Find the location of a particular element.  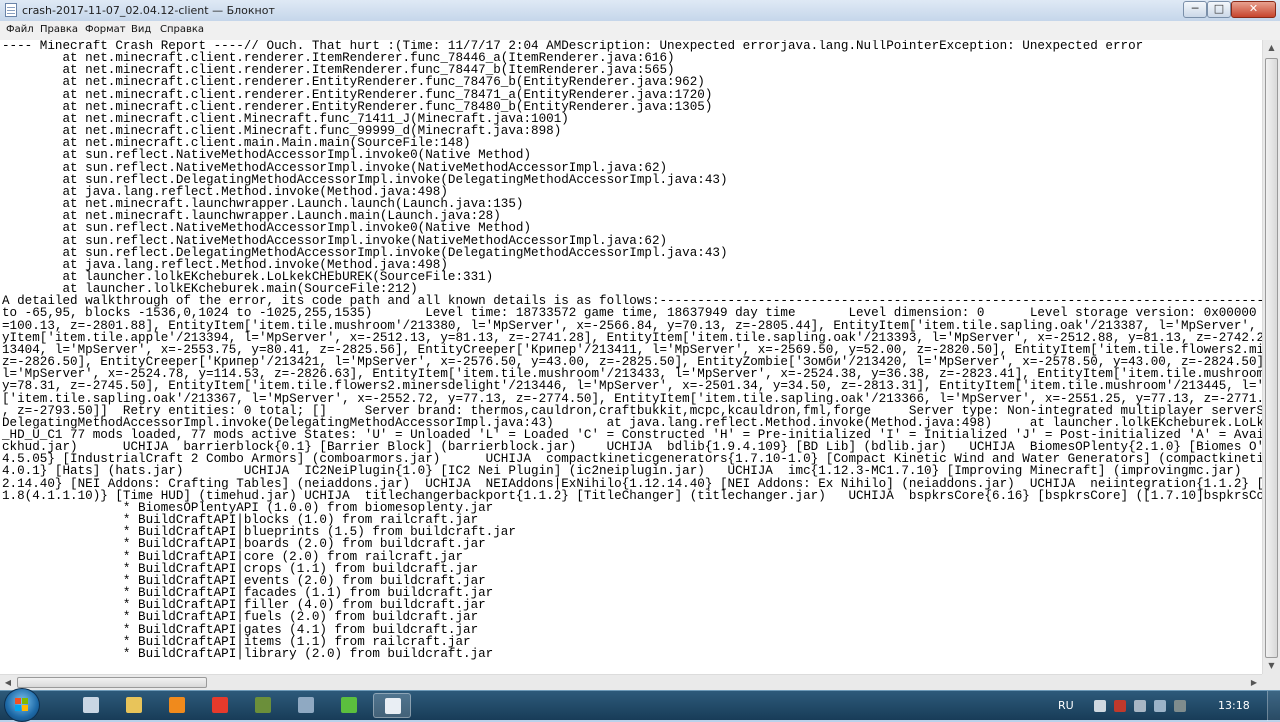

minecraft-launcher-icon is located at coordinates (263, 705).